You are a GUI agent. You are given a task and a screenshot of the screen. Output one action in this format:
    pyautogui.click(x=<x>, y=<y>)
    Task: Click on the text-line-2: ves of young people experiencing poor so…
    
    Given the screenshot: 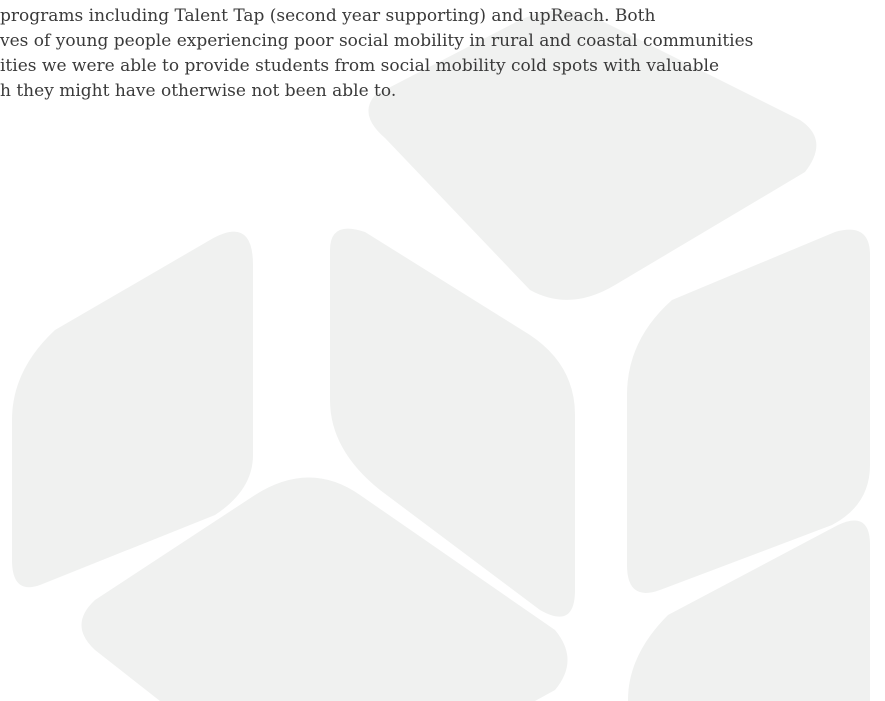 What is the action you would take?
    pyautogui.click(x=377, y=41)
    